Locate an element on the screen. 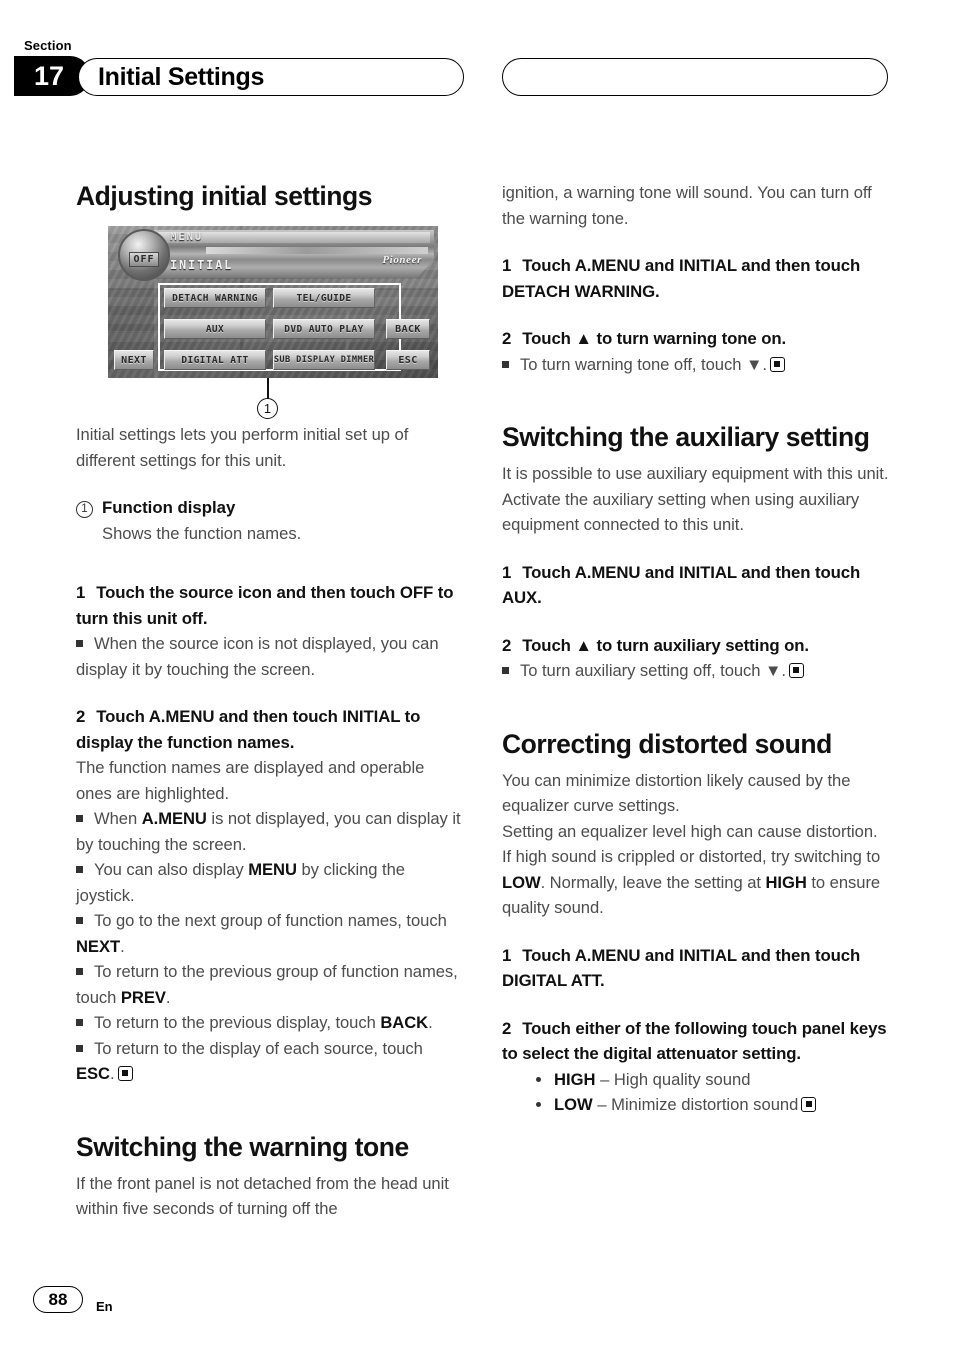  device-off-knob-icon: OFF is located at coordinates (144, 255).